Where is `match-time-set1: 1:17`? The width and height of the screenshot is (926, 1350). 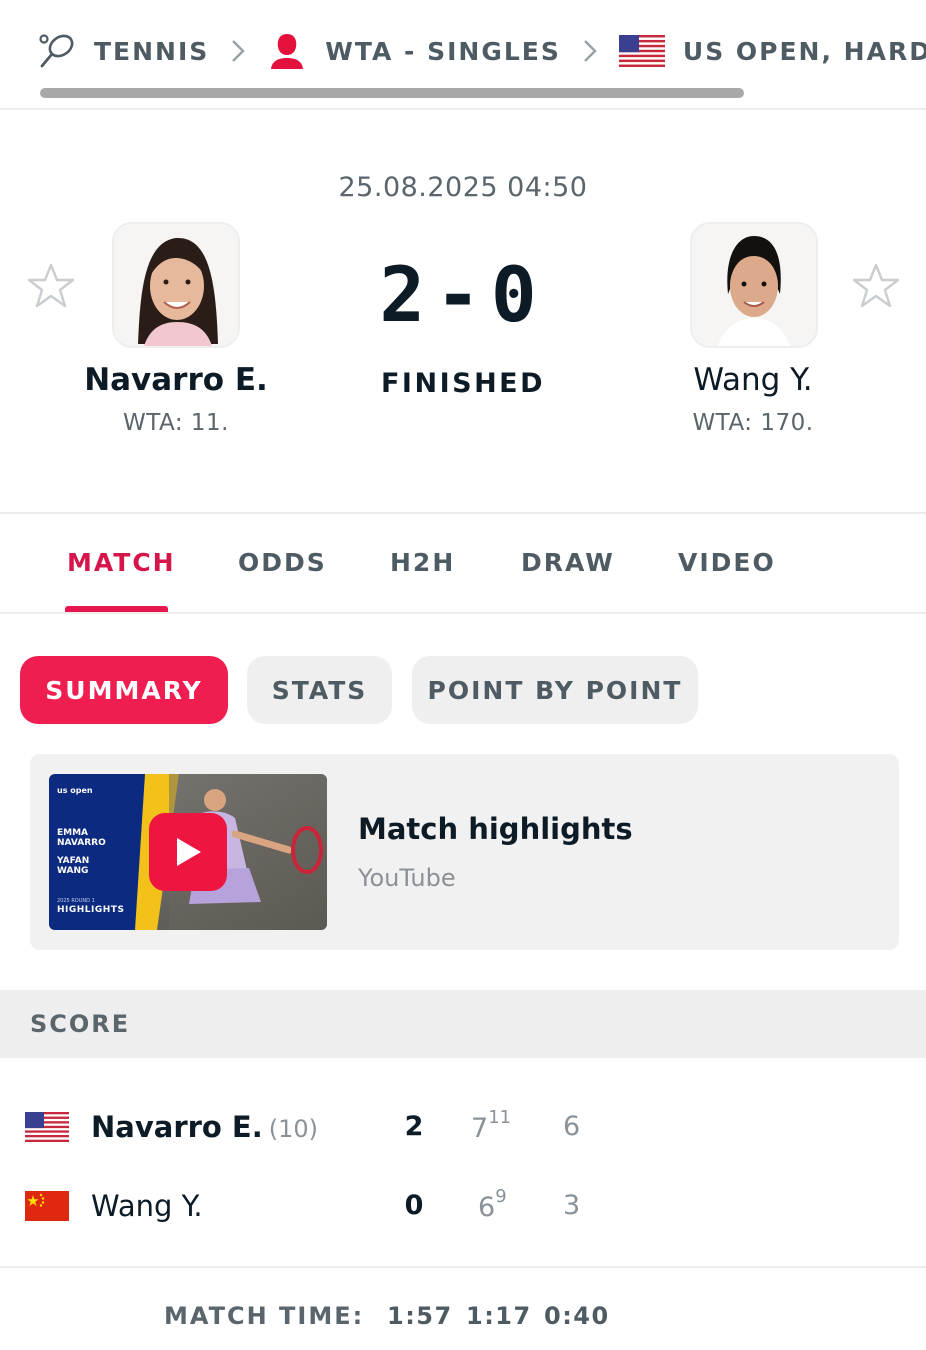
match-time-set1: 1:17 is located at coordinates (499, 1316).